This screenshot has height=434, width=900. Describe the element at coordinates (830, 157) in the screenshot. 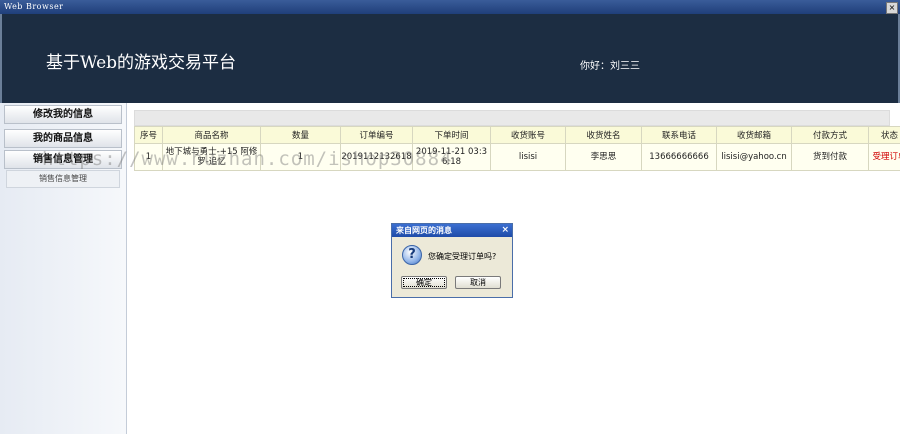

I see `cell-payment-method: 货到付款` at that location.